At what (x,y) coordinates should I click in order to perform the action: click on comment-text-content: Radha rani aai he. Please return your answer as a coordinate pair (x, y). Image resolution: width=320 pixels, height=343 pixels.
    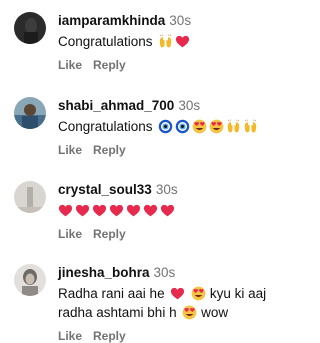
    Looking at the image, I should click on (111, 293).